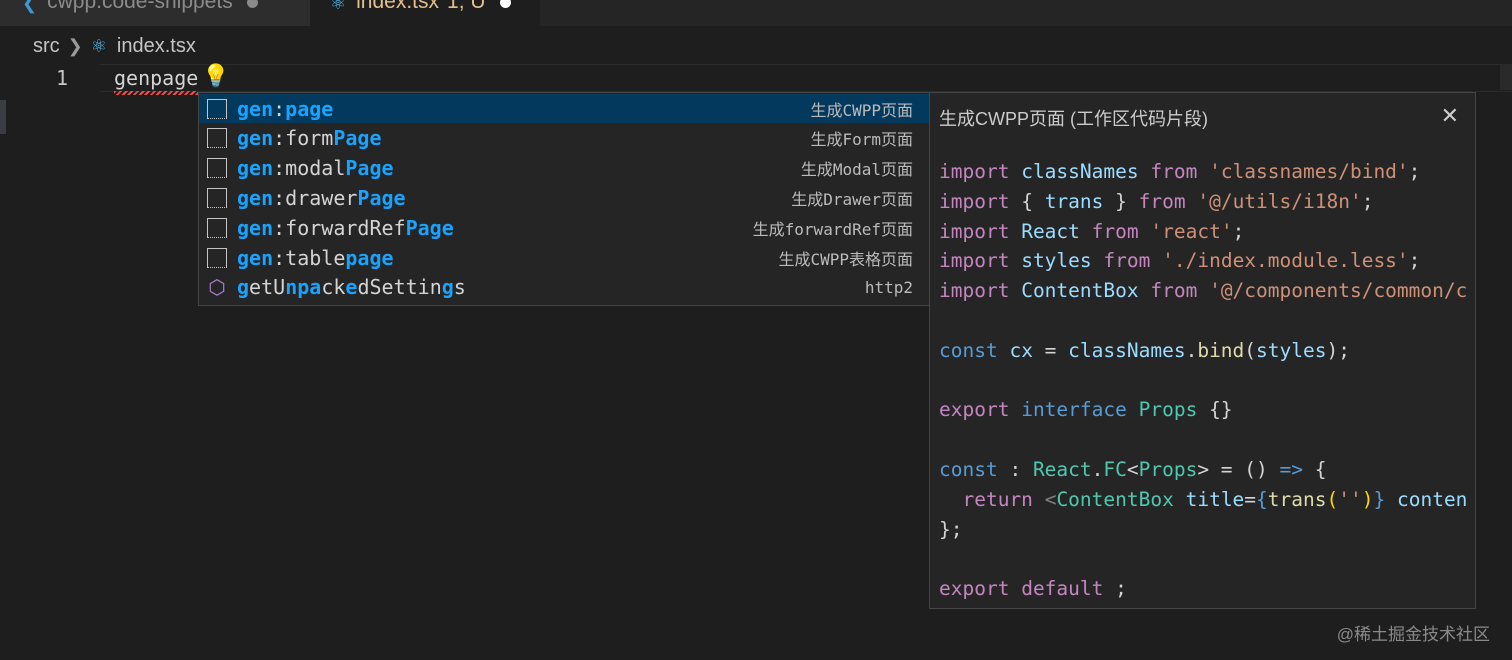 The width and height of the screenshot is (1512, 660). What do you see at coordinates (1056, 261) in the screenshot?
I see `code-token: styles` at bounding box center [1056, 261].